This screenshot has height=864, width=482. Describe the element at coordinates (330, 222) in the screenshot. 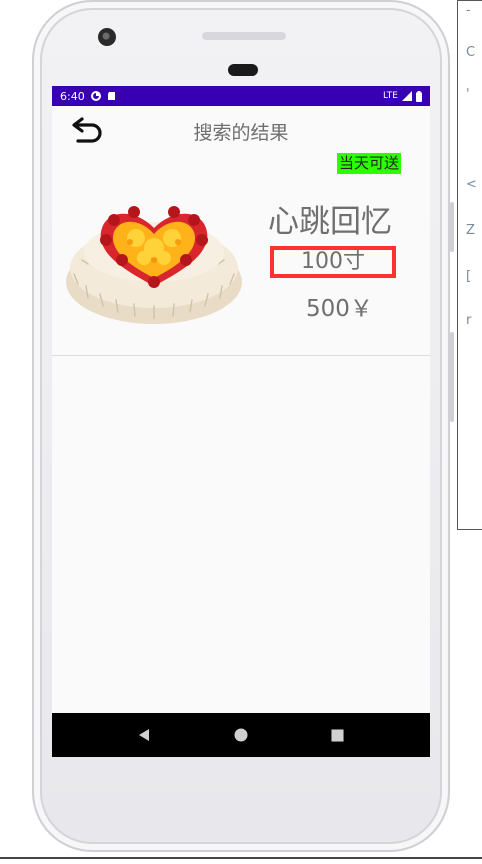

I see `product-name: 心跳回忆` at that location.